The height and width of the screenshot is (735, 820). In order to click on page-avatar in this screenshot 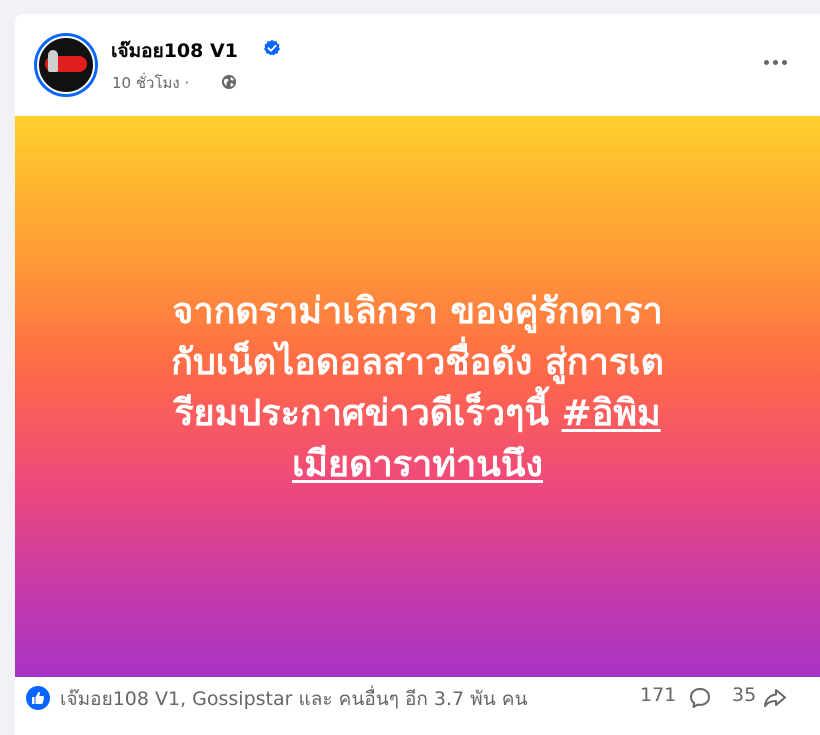, I will do `click(66, 65)`.